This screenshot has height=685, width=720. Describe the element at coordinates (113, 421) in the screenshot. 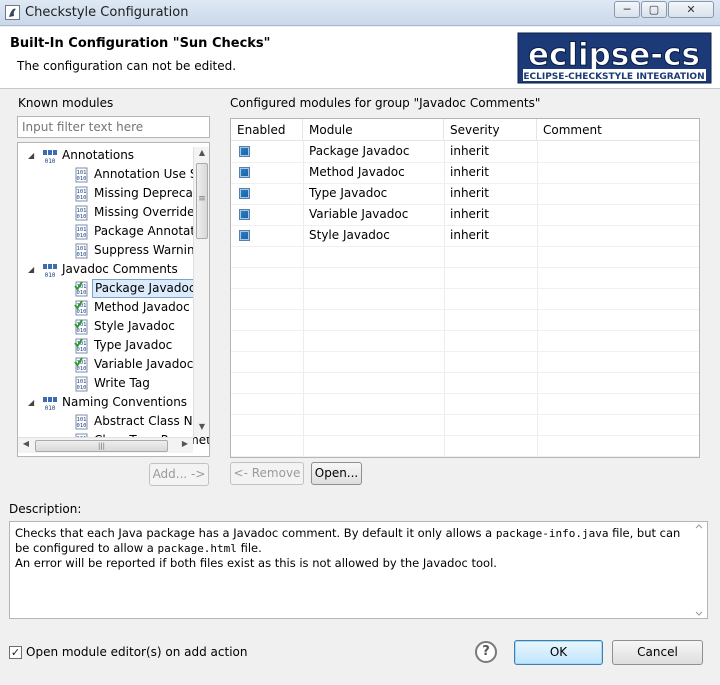

I see `tree-item: 010 101 Abstract Class Name` at that location.